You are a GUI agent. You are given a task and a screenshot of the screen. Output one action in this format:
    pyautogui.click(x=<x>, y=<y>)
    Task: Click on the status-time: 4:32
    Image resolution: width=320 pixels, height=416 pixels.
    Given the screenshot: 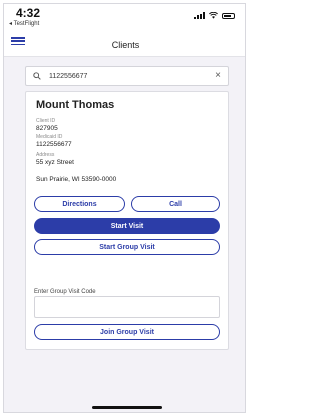 What is the action you would take?
    pyautogui.click(x=28, y=13)
    